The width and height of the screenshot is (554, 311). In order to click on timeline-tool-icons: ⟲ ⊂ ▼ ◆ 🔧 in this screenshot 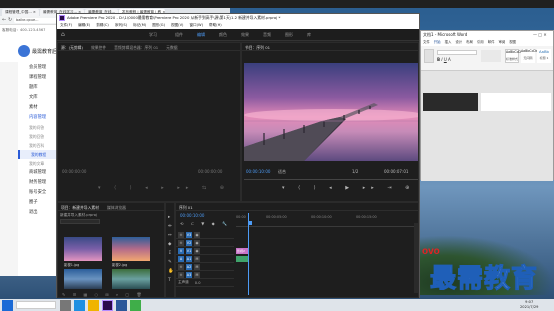, I will do `click(205, 223)`.